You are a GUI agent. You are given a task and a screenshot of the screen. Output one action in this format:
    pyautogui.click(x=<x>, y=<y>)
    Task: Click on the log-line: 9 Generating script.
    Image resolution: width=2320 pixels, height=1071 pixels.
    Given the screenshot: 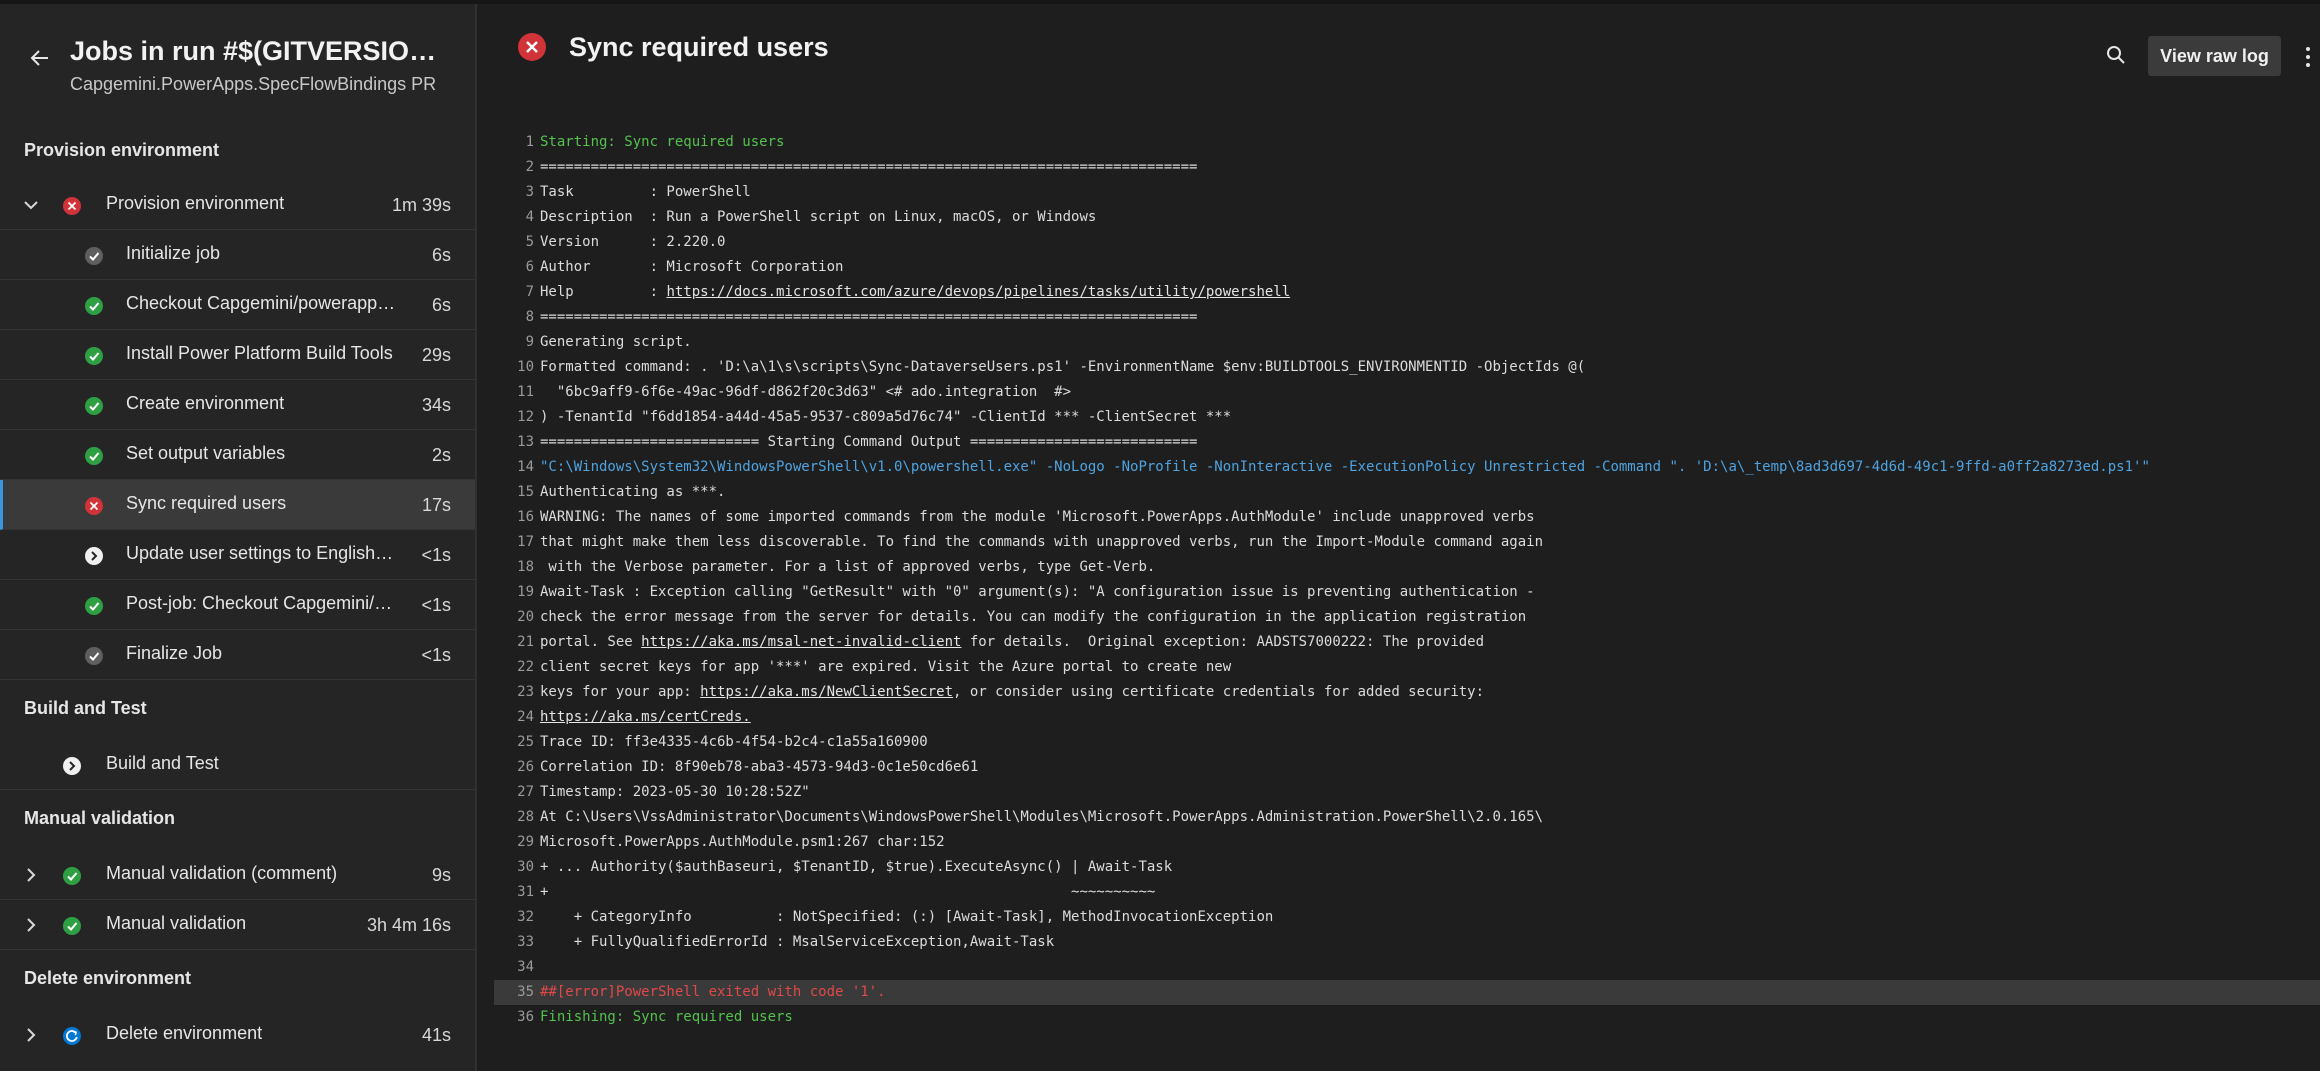 What is the action you would take?
    pyautogui.click(x=1407, y=342)
    